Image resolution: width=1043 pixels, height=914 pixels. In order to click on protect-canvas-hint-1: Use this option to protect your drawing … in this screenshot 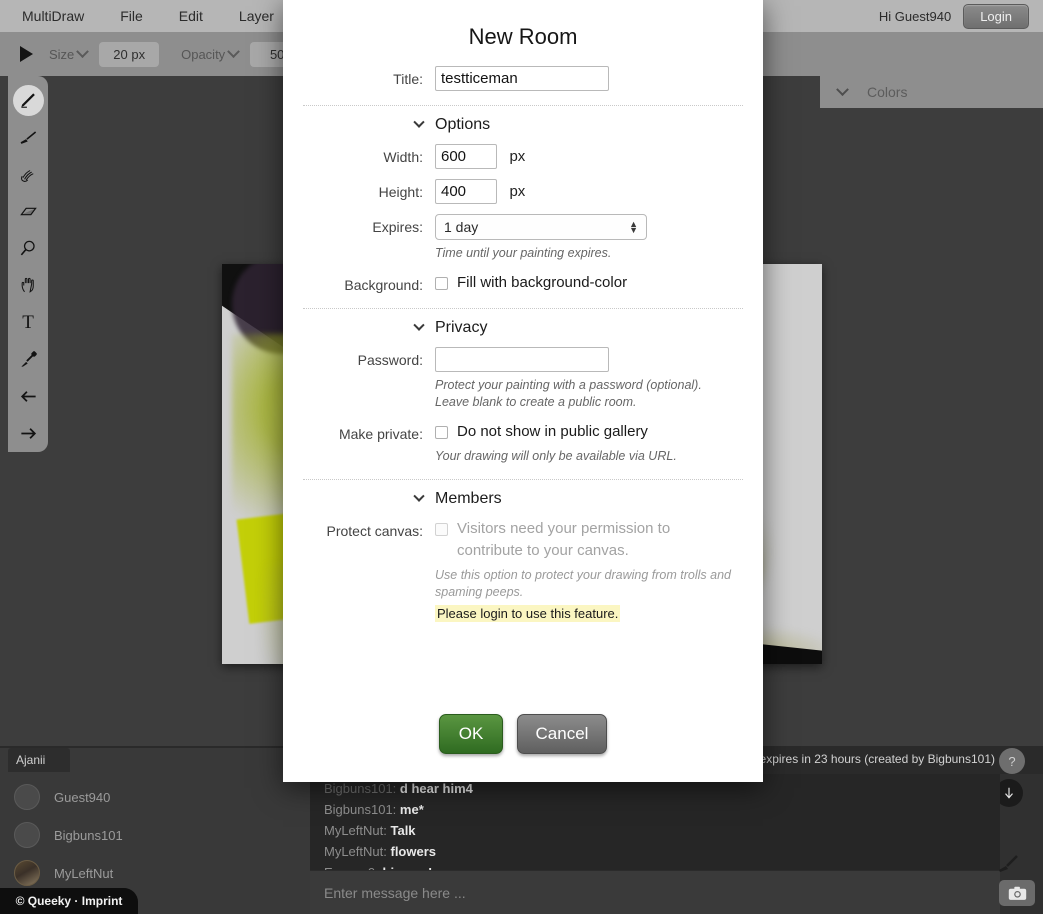, I will do `click(583, 575)`.